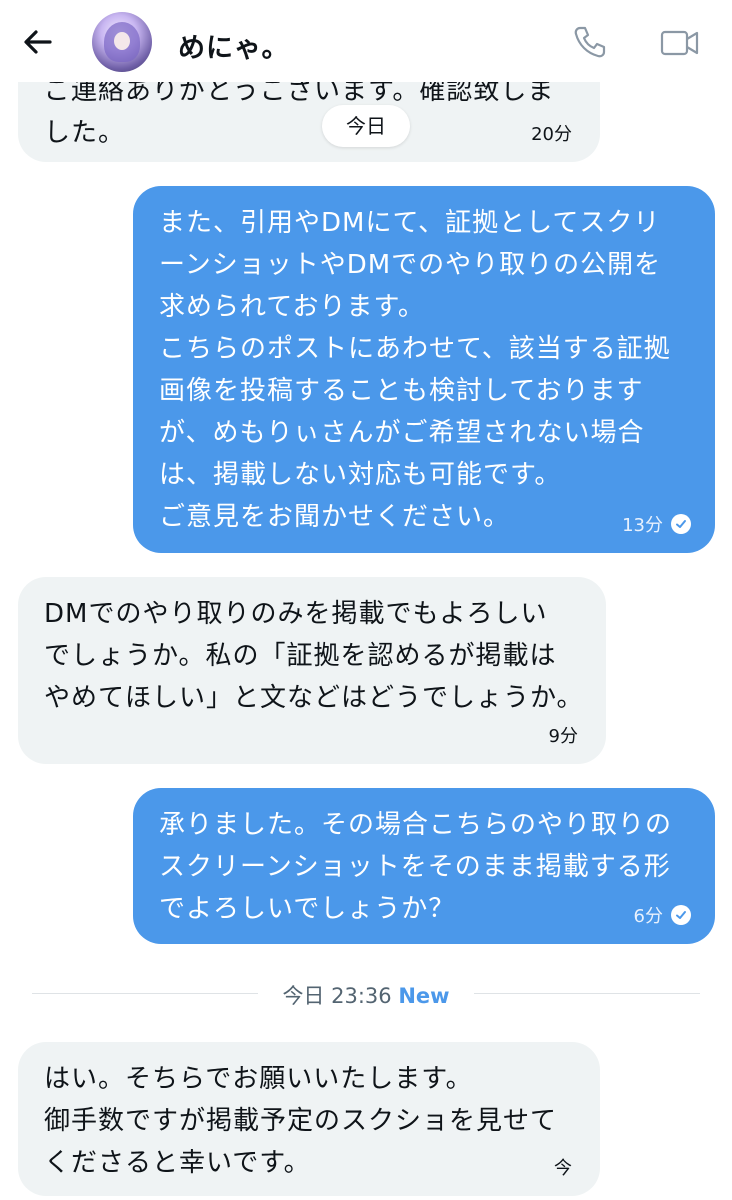 This screenshot has width=732, height=1200. What do you see at coordinates (122, 42) in the screenshot?
I see `avatar` at bounding box center [122, 42].